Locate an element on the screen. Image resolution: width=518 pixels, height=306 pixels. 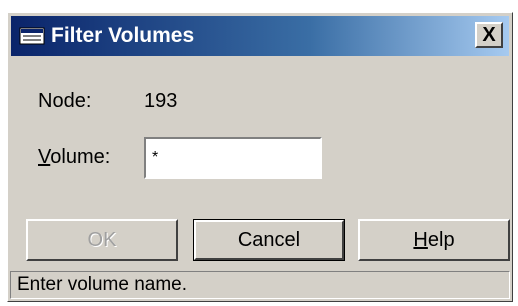
cancel-button-label: Cancel is located at coordinates (269, 239).